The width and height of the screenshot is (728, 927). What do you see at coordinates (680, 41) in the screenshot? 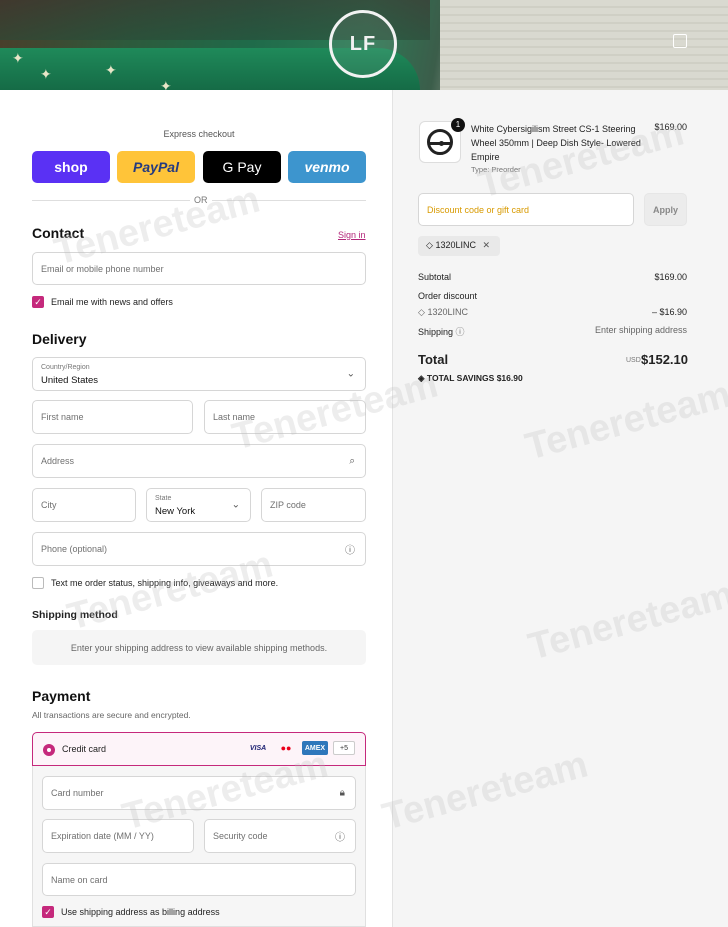
I see `cart-bag-icon` at bounding box center [680, 41].